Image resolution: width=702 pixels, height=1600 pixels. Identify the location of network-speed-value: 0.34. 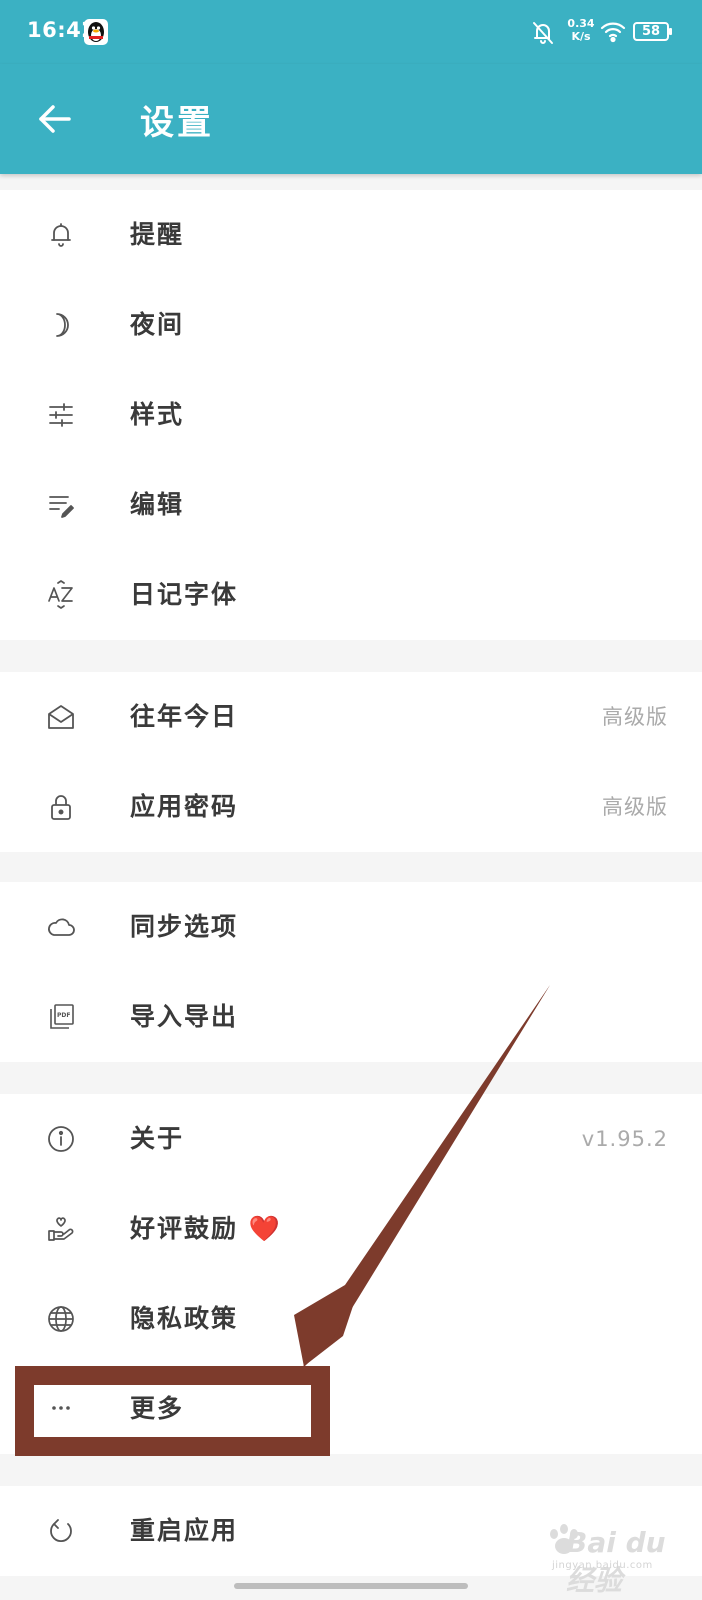
(581, 23).